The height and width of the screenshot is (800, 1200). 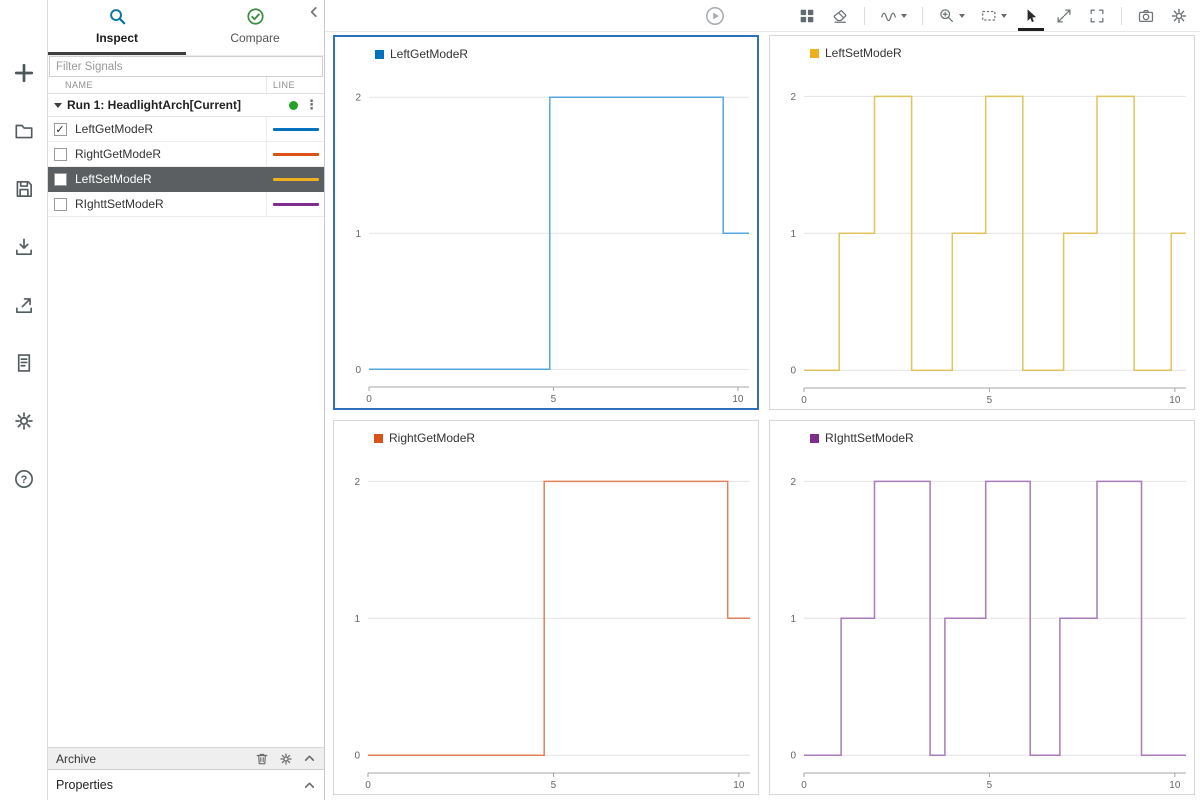 What do you see at coordinates (262, 759) in the screenshot?
I see `trash-icon` at bounding box center [262, 759].